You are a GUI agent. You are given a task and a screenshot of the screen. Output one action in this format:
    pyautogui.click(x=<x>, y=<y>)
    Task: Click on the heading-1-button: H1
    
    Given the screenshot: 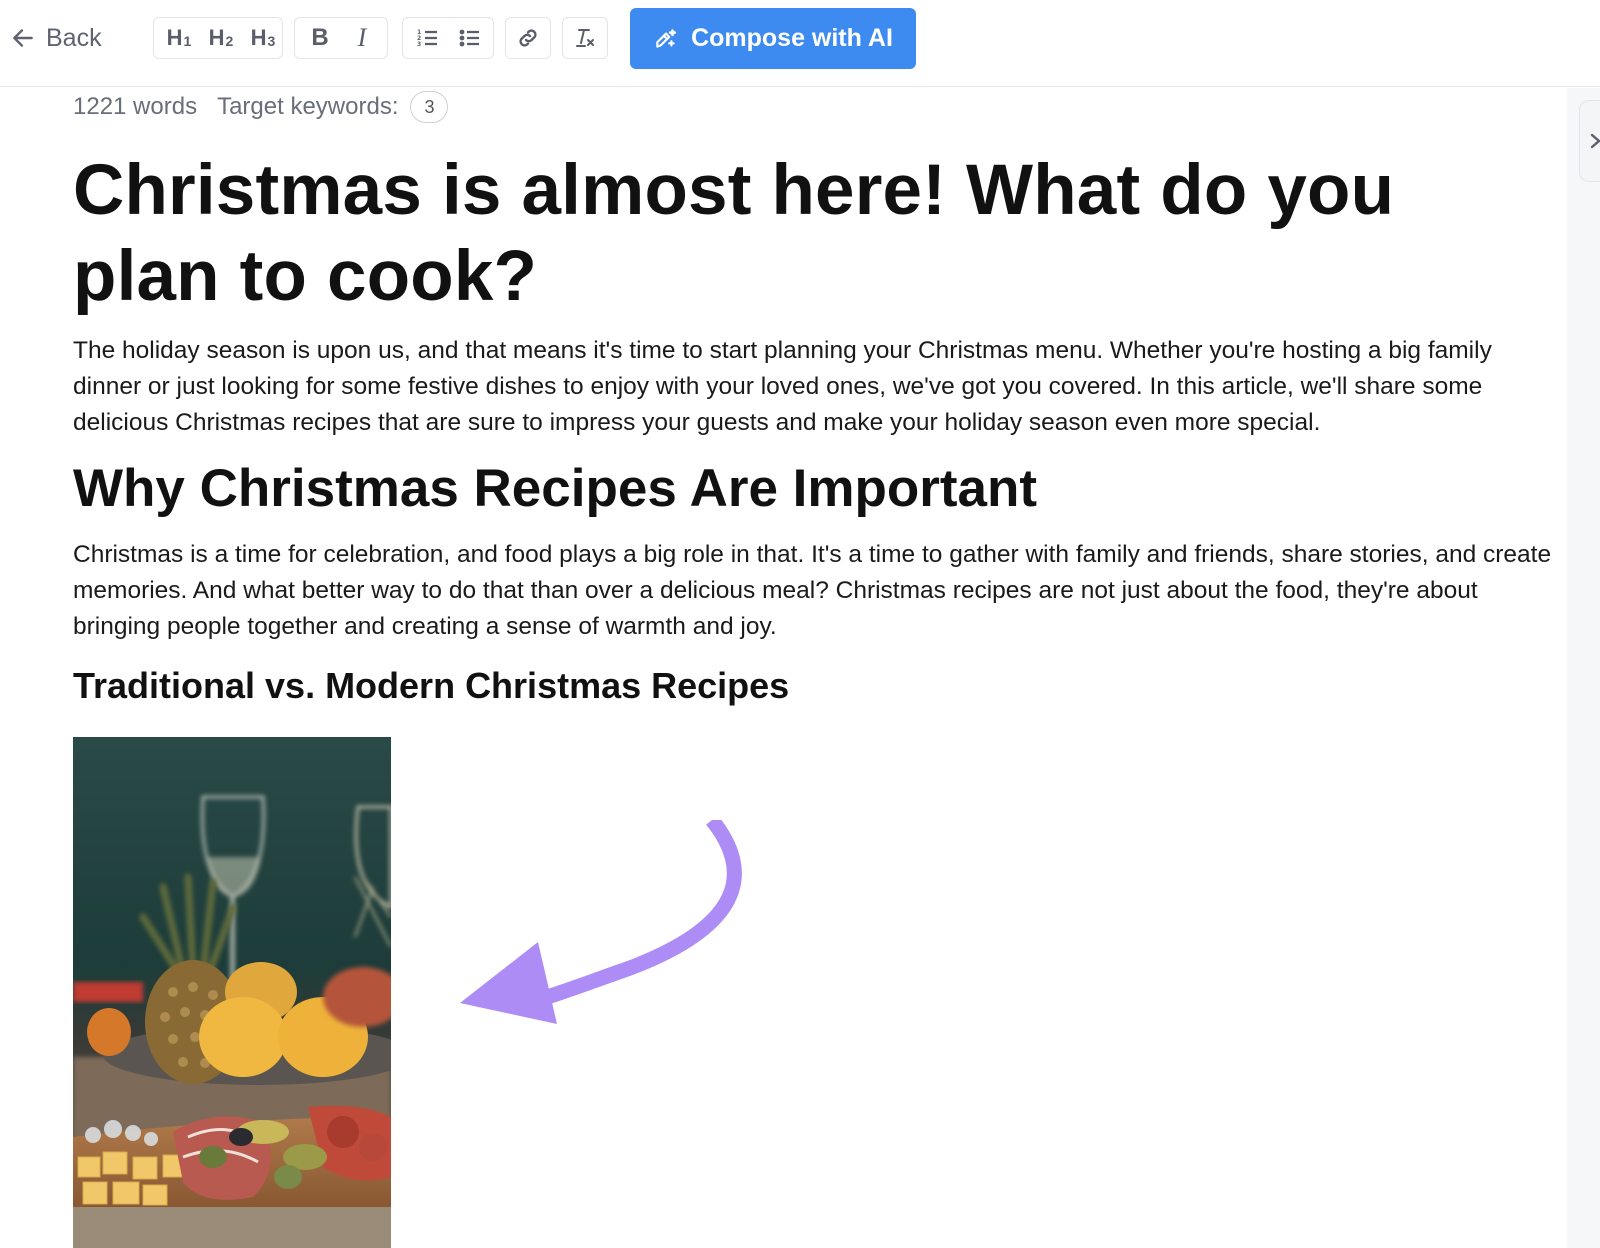 What is the action you would take?
    pyautogui.click(x=179, y=38)
    